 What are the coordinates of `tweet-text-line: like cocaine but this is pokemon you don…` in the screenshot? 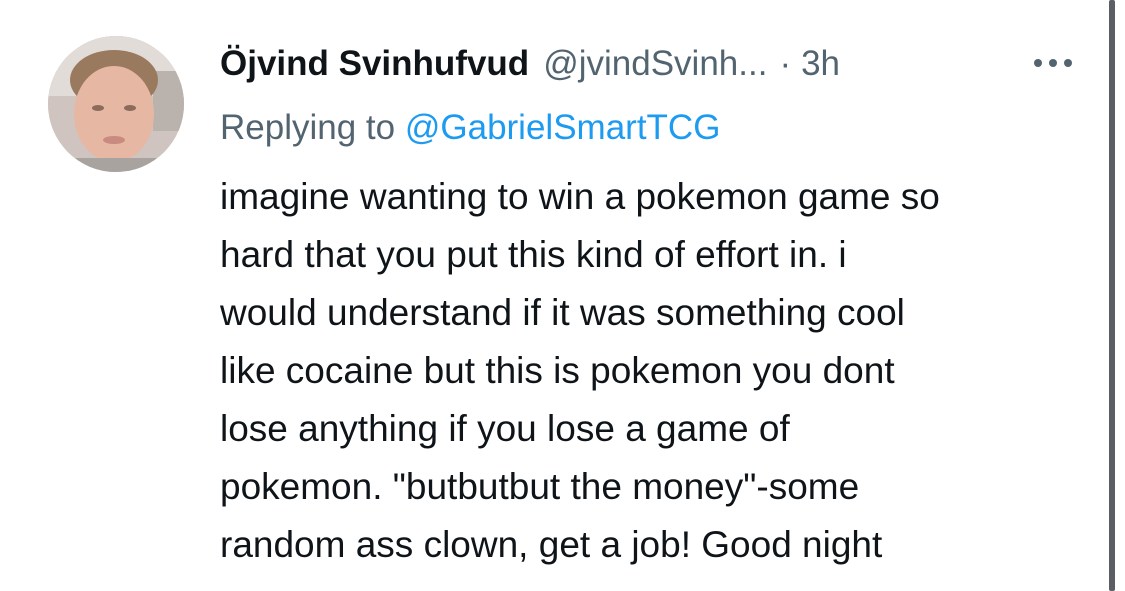 It's located at (557, 370).